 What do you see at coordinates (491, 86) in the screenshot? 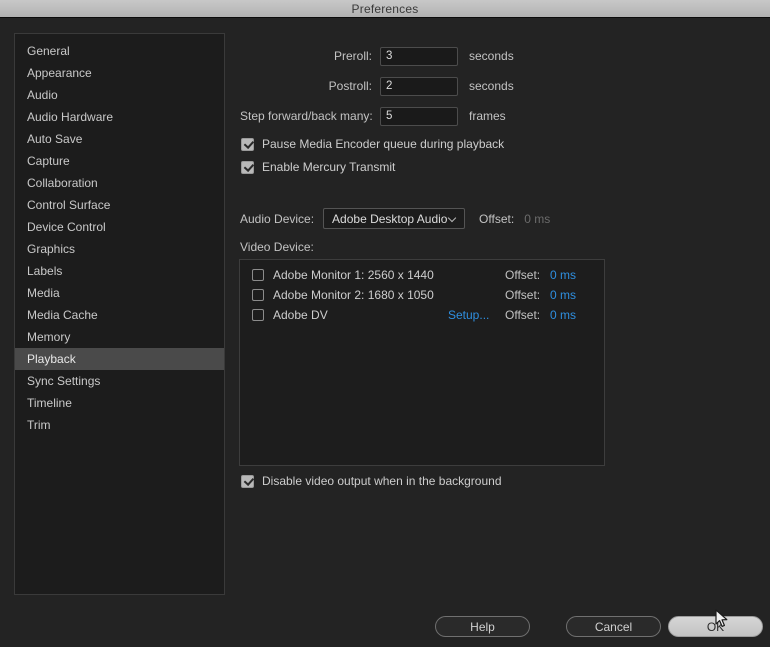
I see `postroll-unit: seconds` at bounding box center [491, 86].